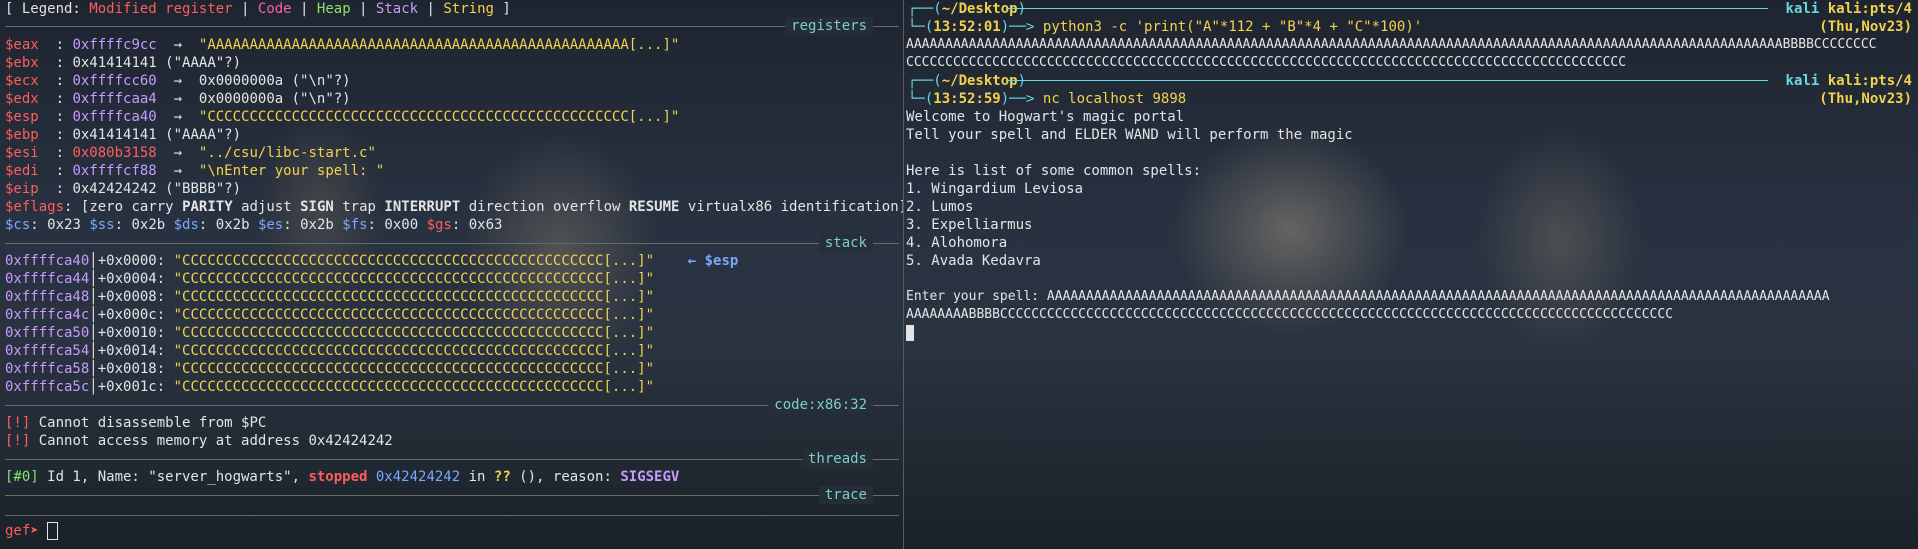 The image size is (1918, 549). I want to click on warning-tag: [!], so click(18, 441).